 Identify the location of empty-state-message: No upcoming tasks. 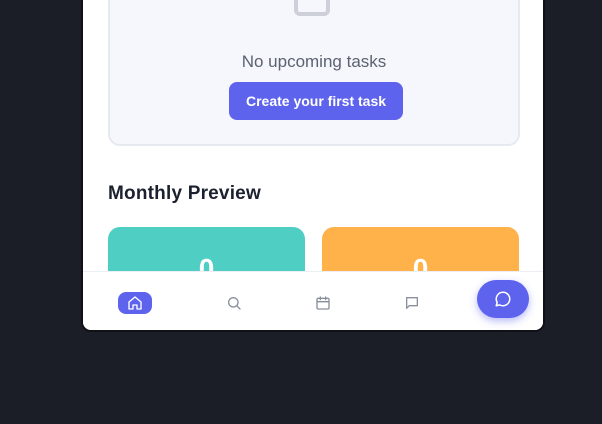
(314, 61).